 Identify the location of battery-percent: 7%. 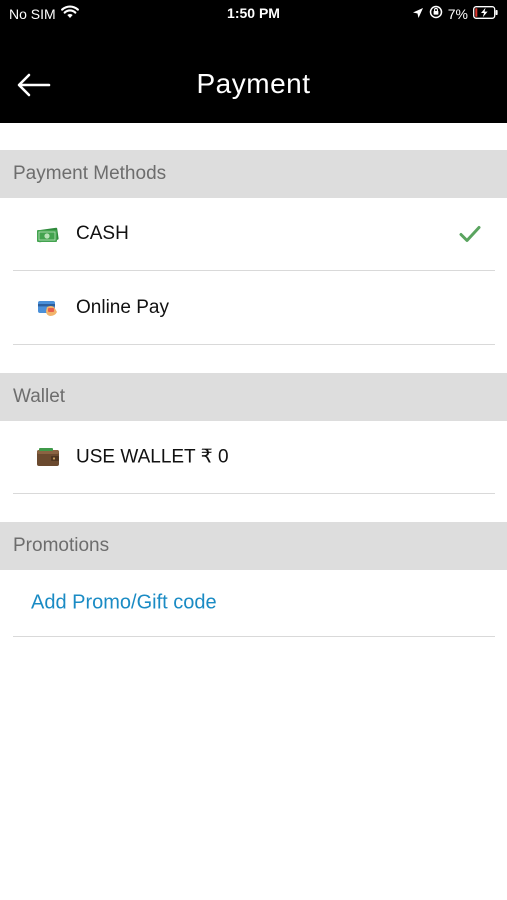
(457, 13).